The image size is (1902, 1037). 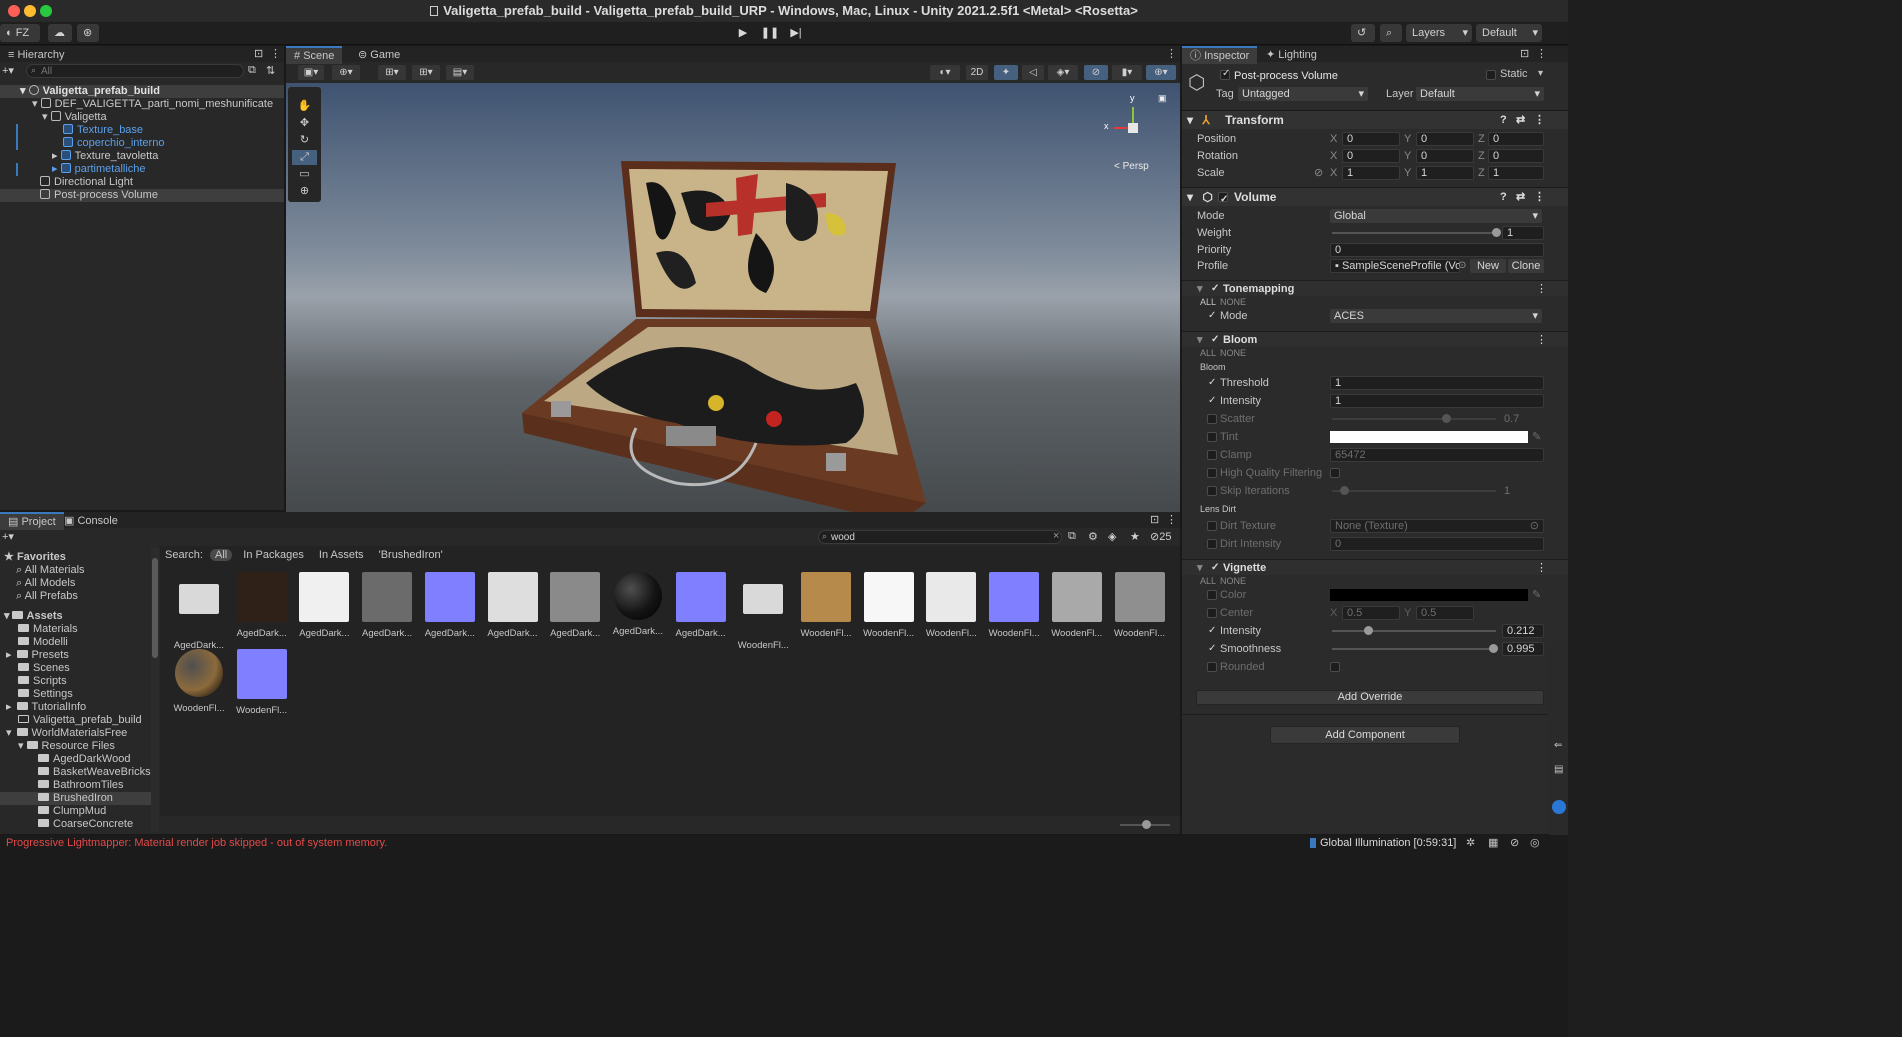 I want to click on layers-dropdown: Layers ▾, so click(x=1439, y=33).